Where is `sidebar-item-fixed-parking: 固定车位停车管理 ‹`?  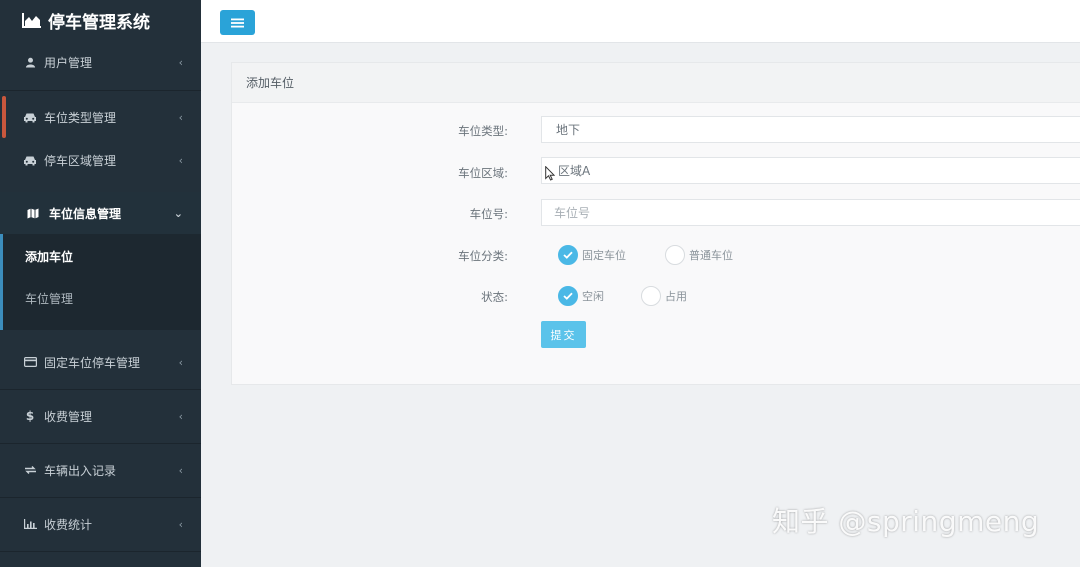 sidebar-item-fixed-parking: 固定车位停车管理 ‹ is located at coordinates (100, 362).